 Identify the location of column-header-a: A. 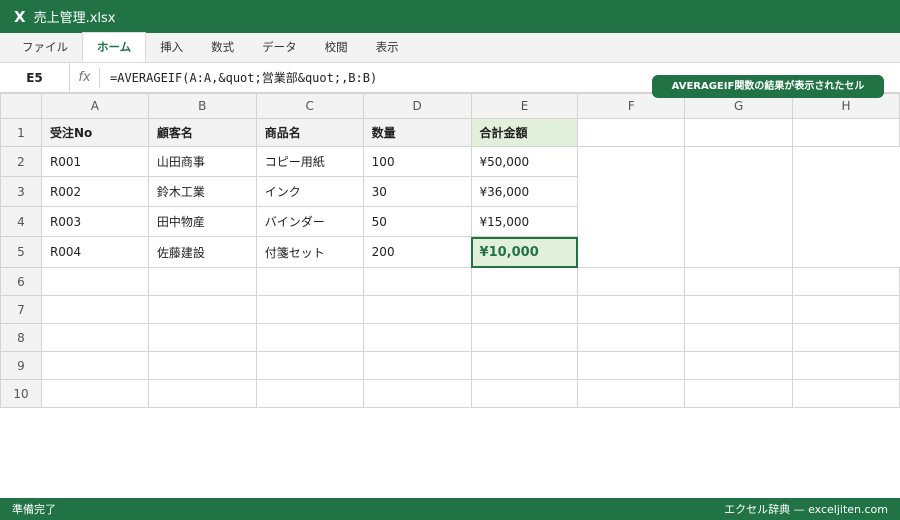
(94, 106).